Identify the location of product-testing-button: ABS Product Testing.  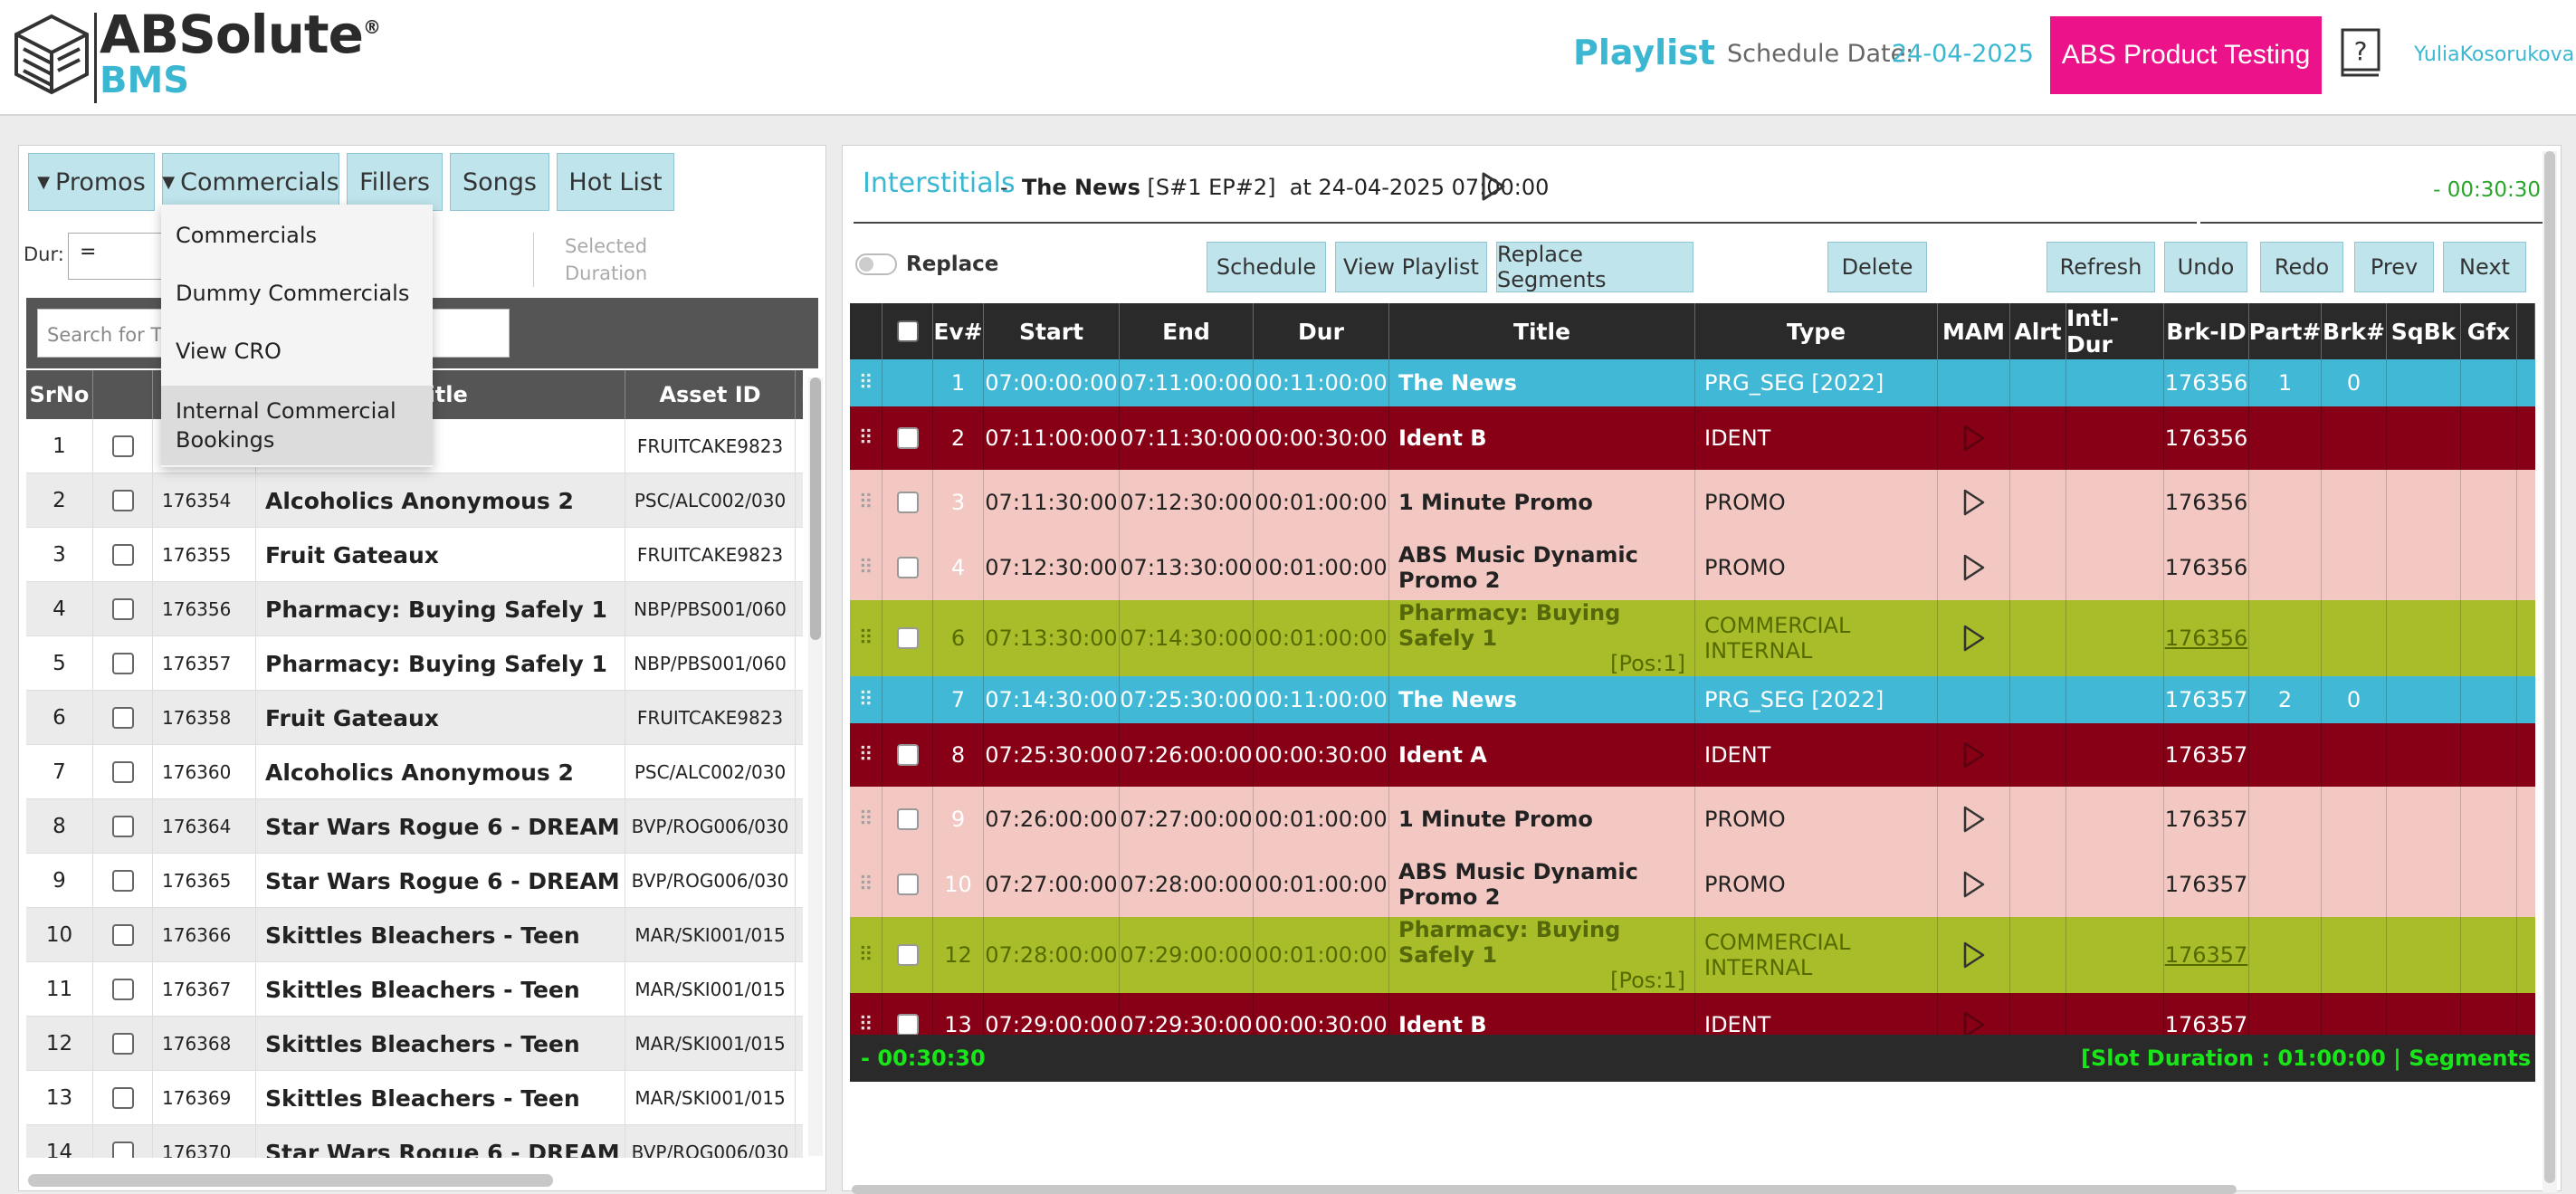
(2186, 55).